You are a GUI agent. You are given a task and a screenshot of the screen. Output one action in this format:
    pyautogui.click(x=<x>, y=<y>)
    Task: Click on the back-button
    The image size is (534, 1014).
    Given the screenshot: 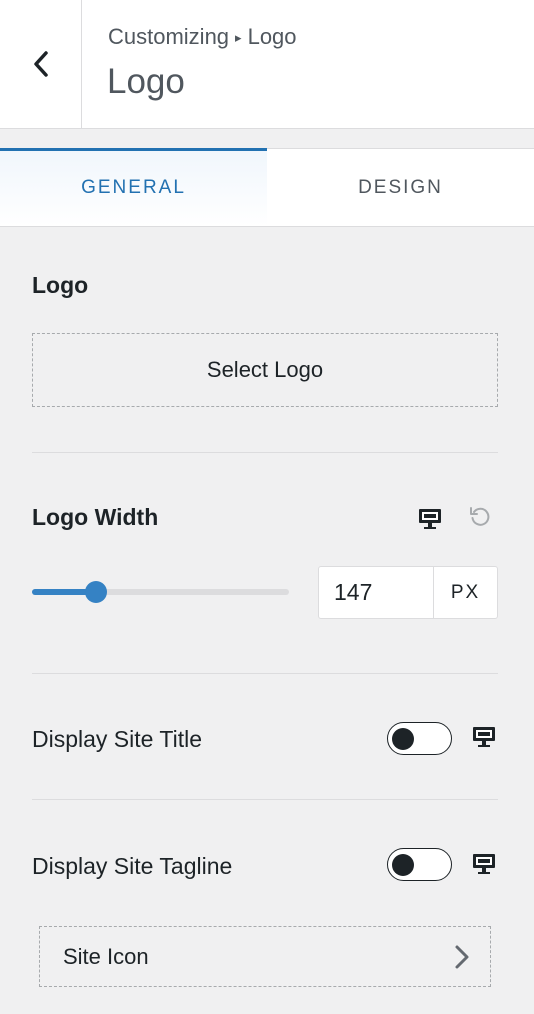 What is the action you would take?
    pyautogui.click(x=41, y=64)
    